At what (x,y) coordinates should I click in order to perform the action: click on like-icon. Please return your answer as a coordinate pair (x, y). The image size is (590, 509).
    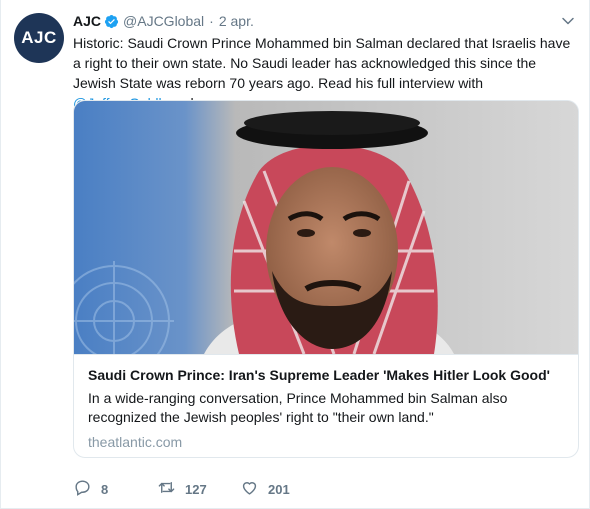
    Looking at the image, I should click on (249, 489).